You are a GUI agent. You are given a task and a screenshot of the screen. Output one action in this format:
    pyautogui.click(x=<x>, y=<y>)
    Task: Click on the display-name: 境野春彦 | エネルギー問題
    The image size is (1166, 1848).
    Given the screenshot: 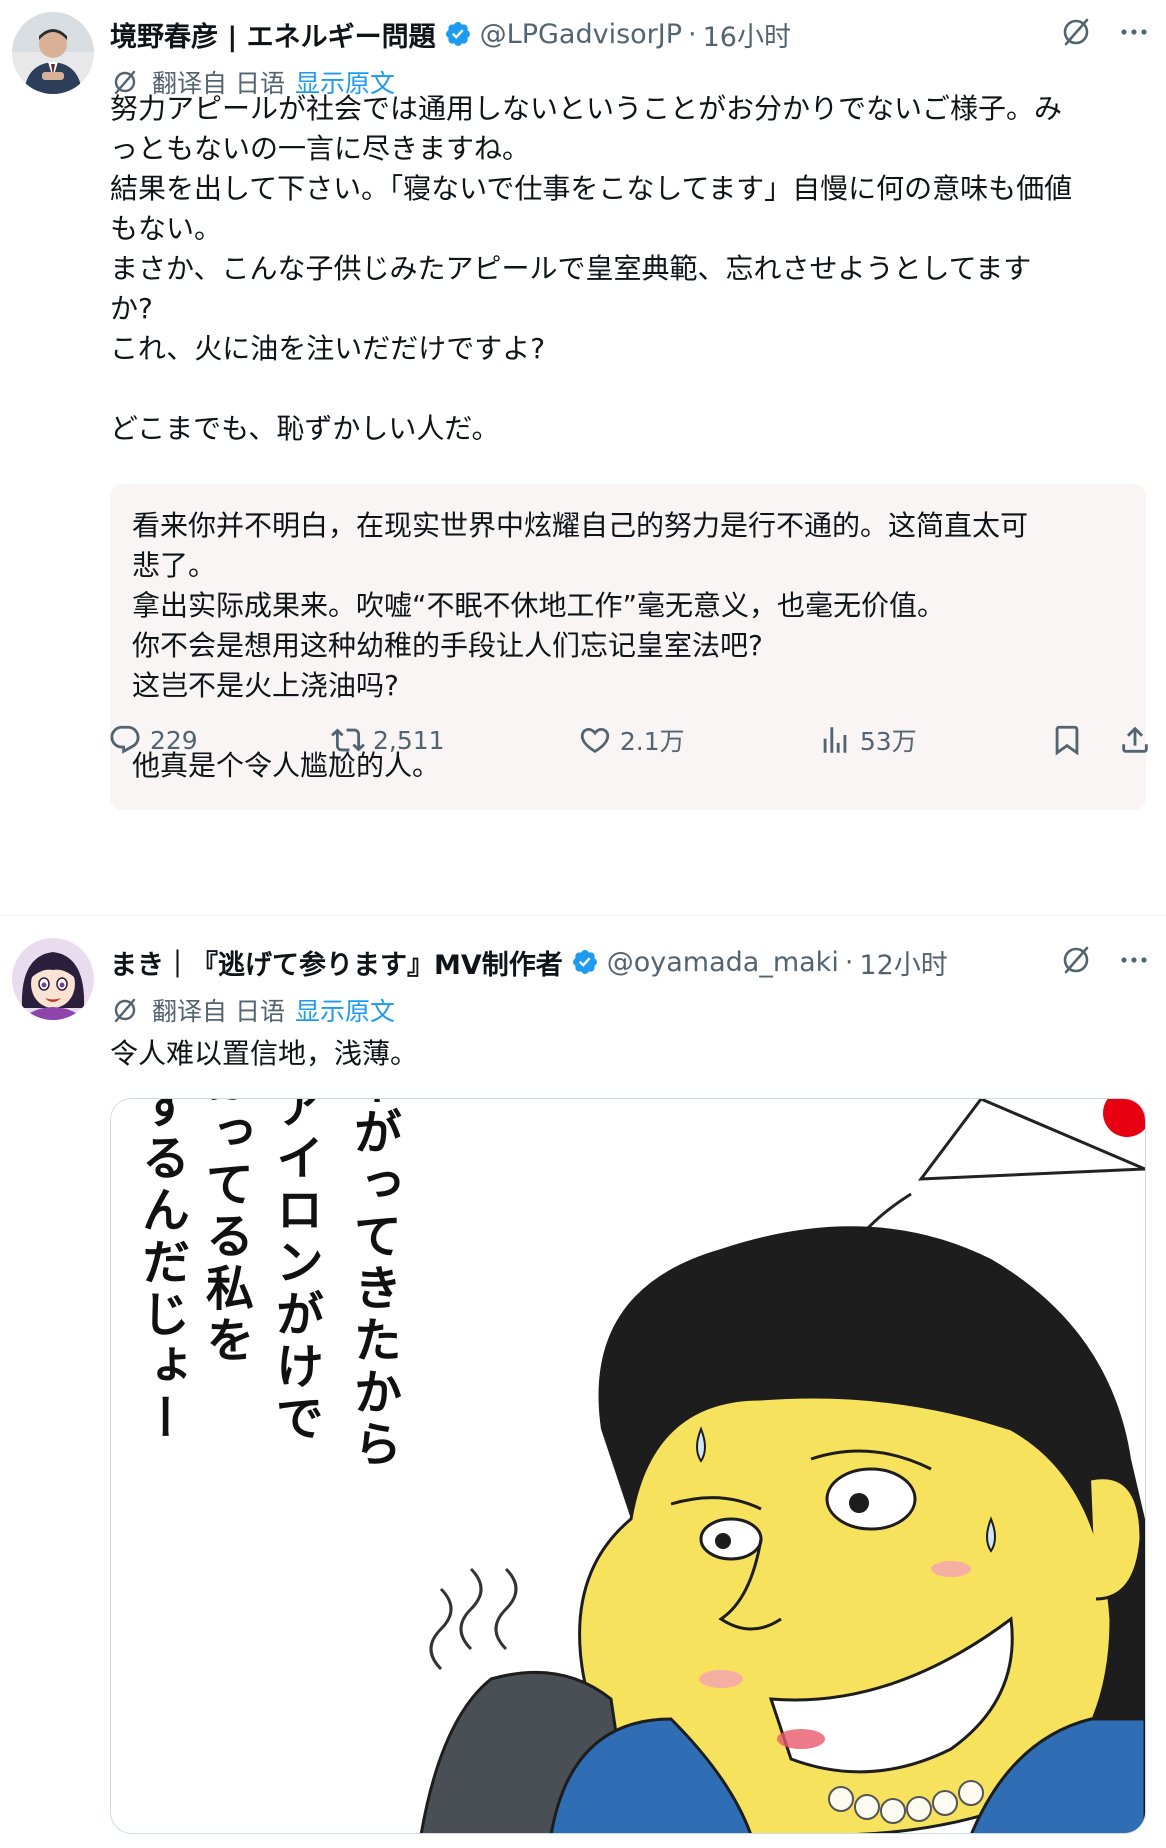 What is the action you would take?
    pyautogui.click(x=273, y=34)
    